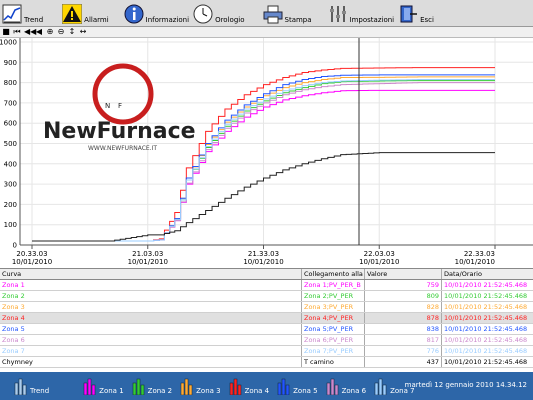  What do you see at coordinates (230, 19) in the screenshot?
I see `menu-clock-label: Orologio` at bounding box center [230, 19].